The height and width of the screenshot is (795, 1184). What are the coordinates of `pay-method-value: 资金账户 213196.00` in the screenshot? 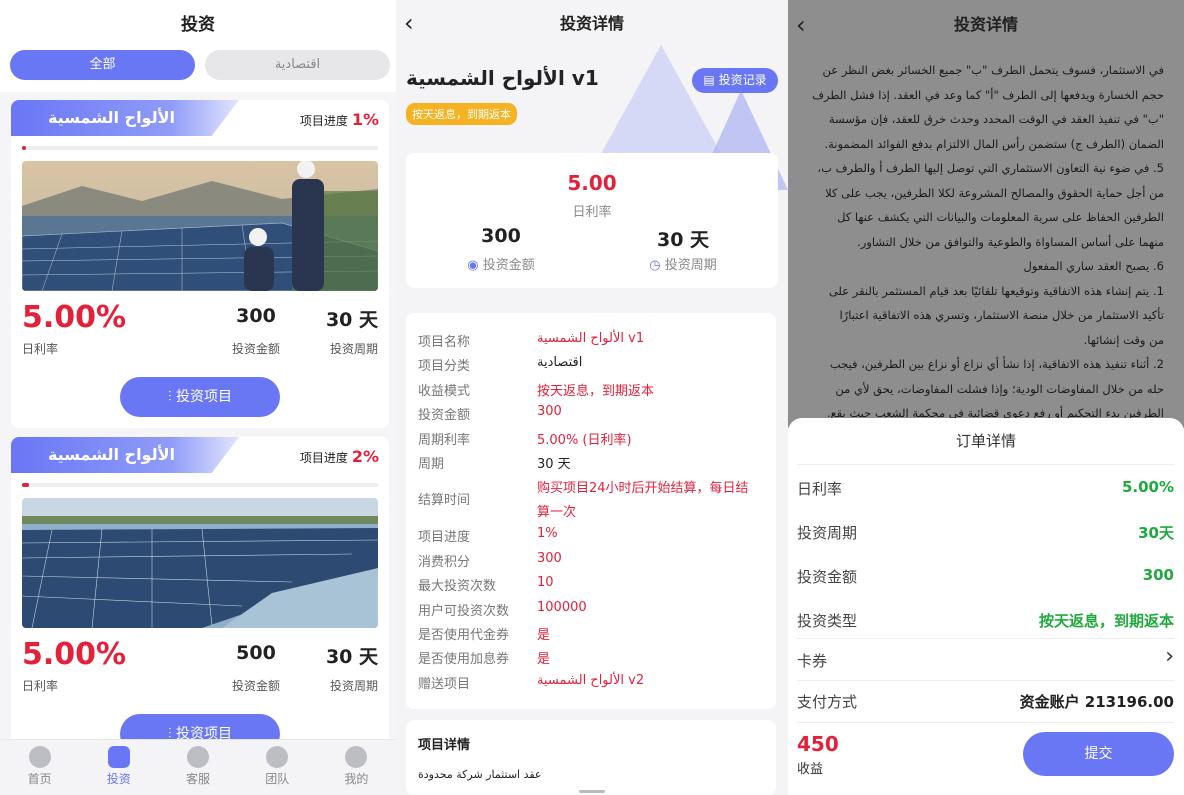 It's located at (1097, 701).